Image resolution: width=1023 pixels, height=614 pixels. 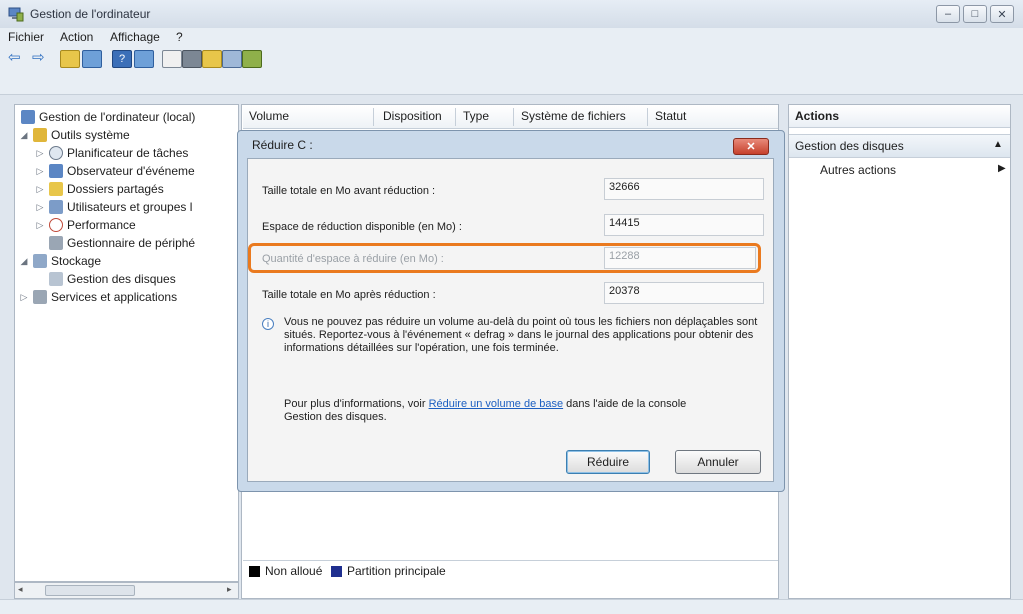 What do you see at coordinates (254, 571) in the screenshot?
I see `unallocated-swatch` at bounding box center [254, 571].